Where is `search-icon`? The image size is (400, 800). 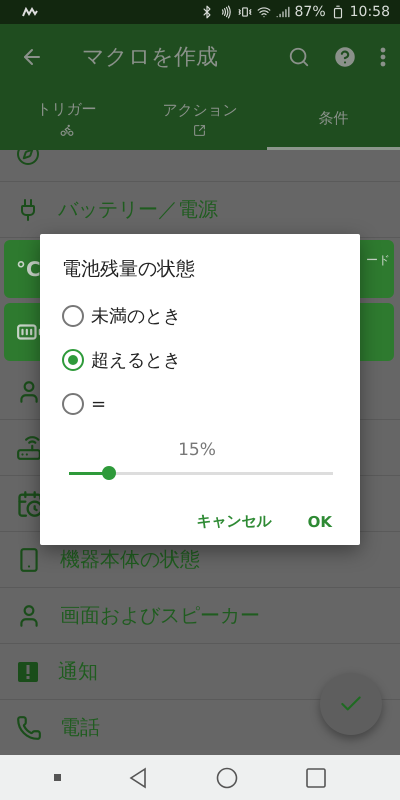
search-icon is located at coordinates (299, 57).